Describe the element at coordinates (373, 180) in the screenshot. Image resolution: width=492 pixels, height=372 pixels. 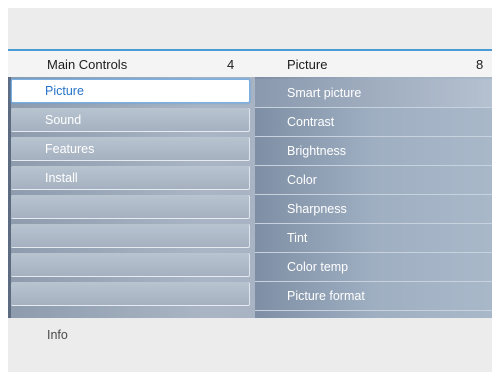
I see `picture-item-color: Color` at that location.